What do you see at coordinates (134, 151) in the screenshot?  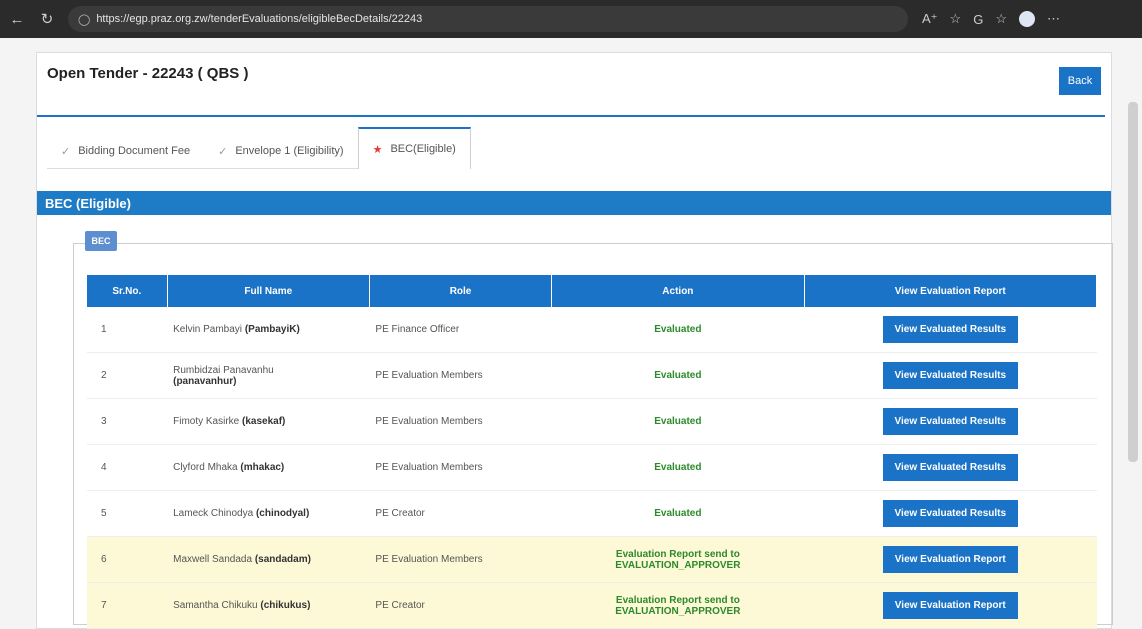 I see `tab-label: Bidding Document Fee` at bounding box center [134, 151].